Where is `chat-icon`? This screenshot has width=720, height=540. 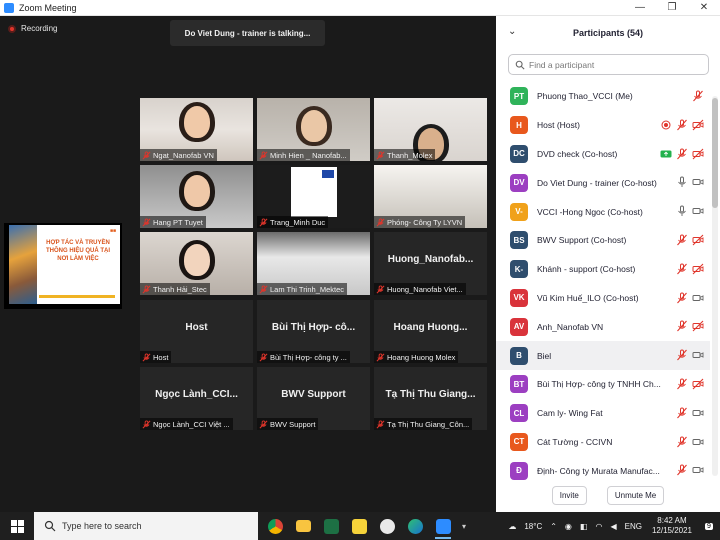 chat-icon is located at coordinates (387, 526).